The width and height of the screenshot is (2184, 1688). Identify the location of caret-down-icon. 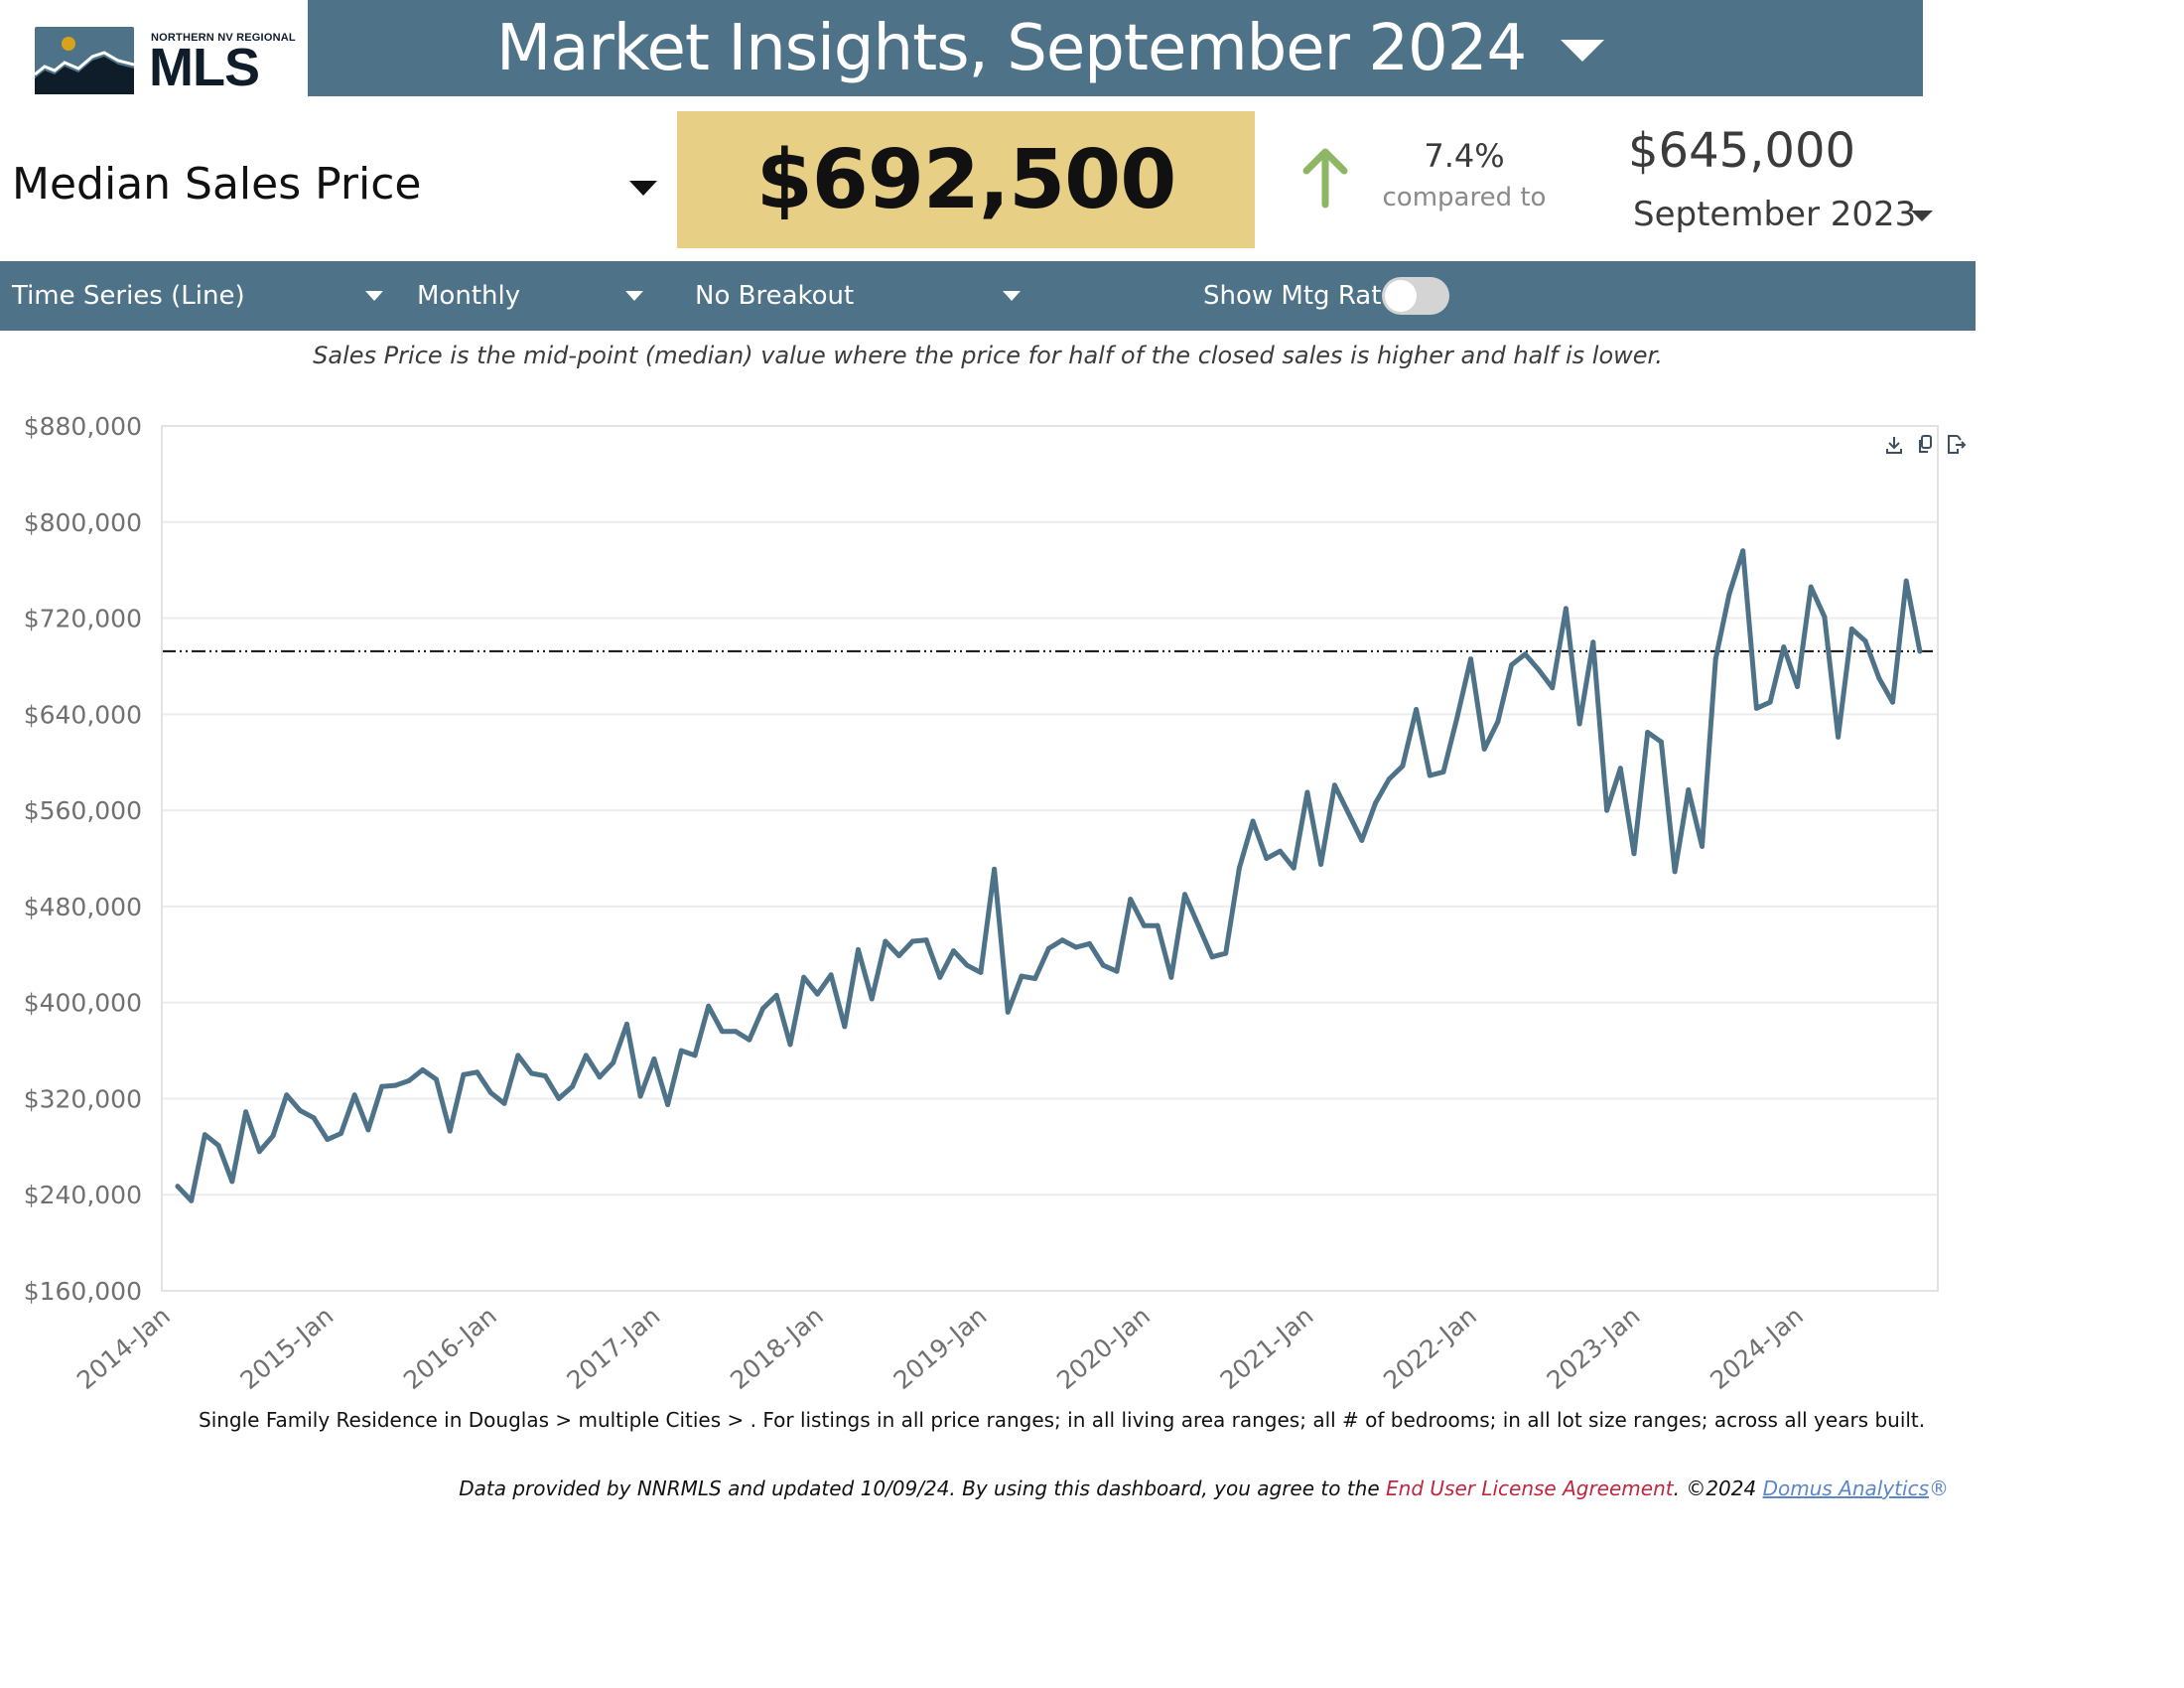
(1922, 216).